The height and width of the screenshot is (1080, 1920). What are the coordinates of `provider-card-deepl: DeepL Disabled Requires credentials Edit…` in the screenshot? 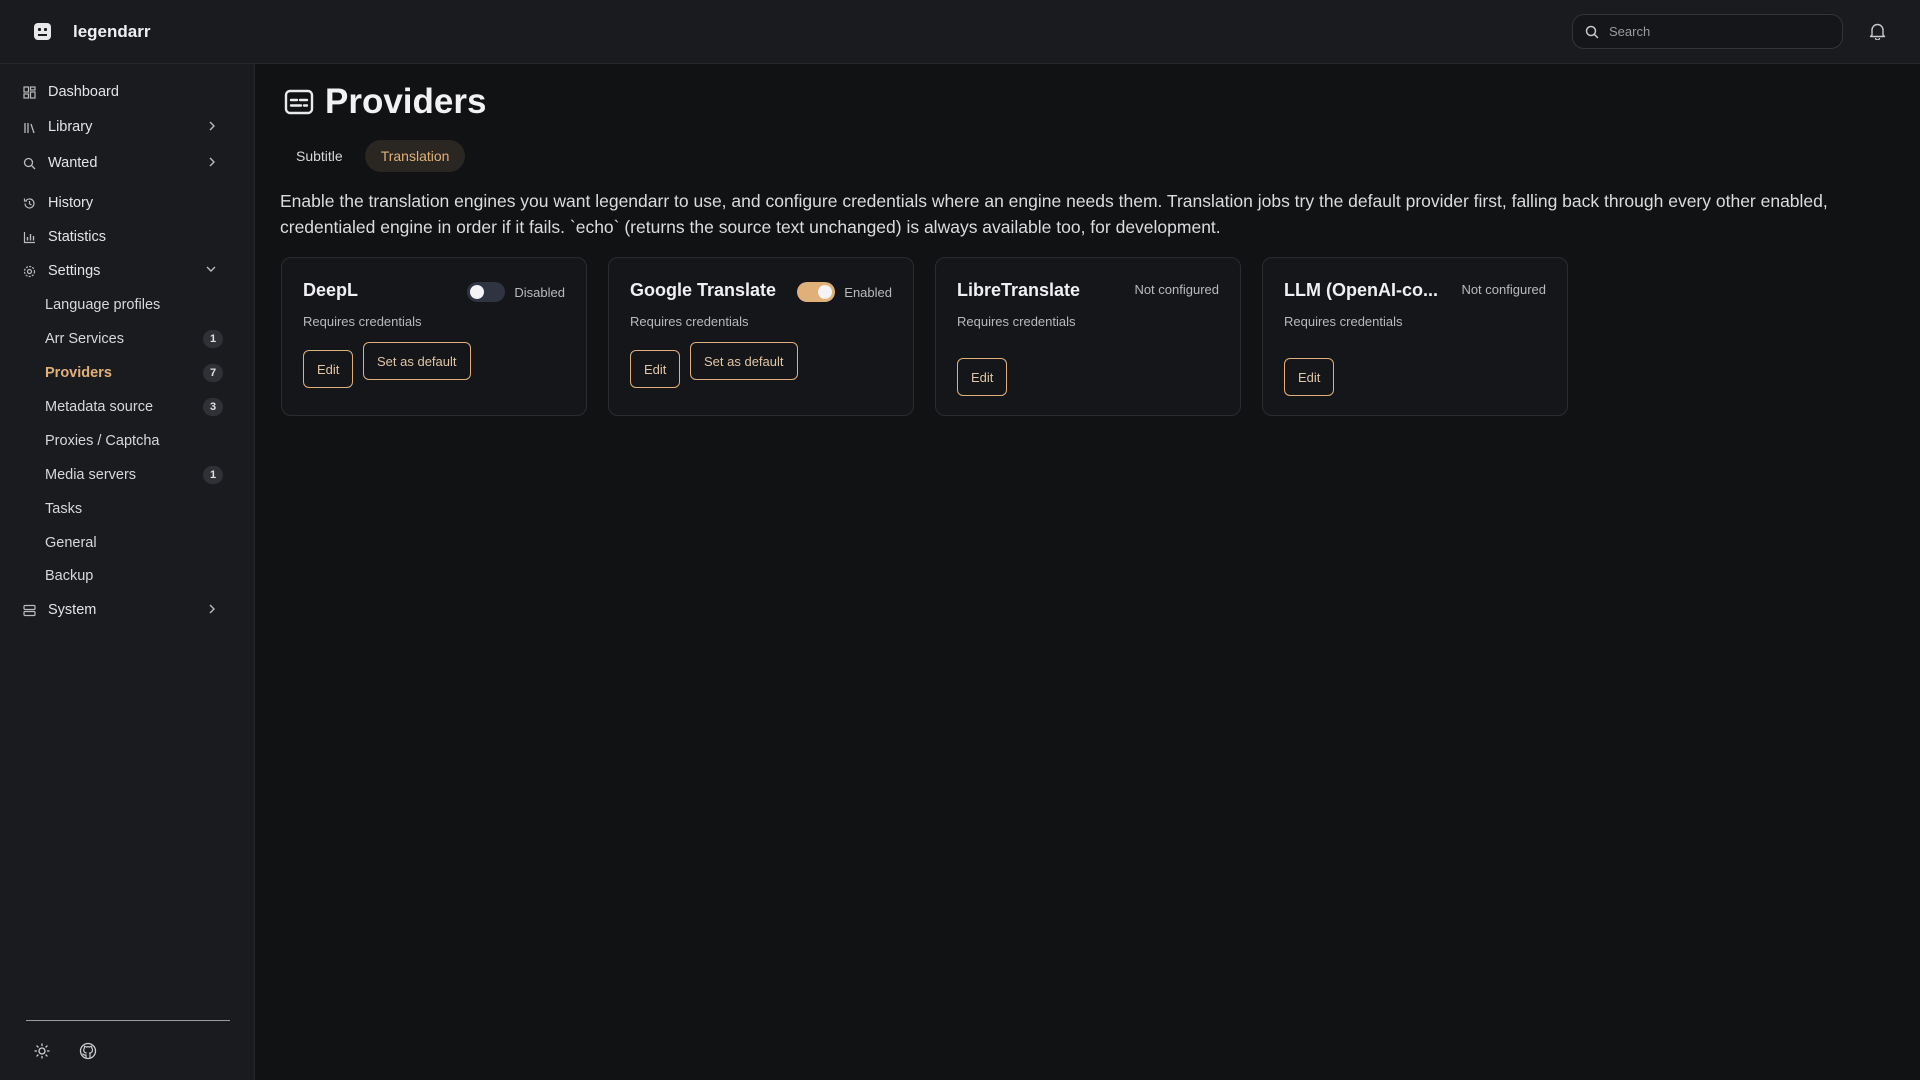 It's located at (434, 336).